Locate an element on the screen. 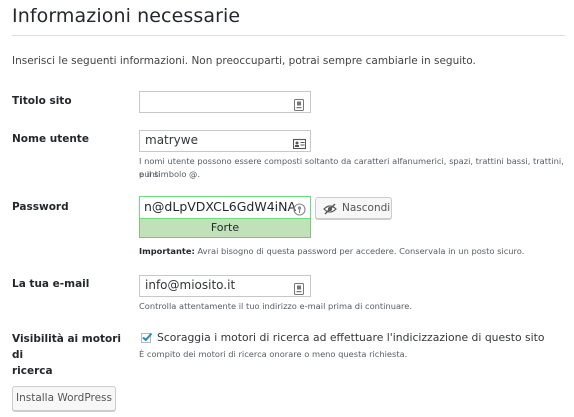 This screenshot has height=417, width=574. visibility-label-line1: Visibilità ai motori di is located at coordinates (66, 347).